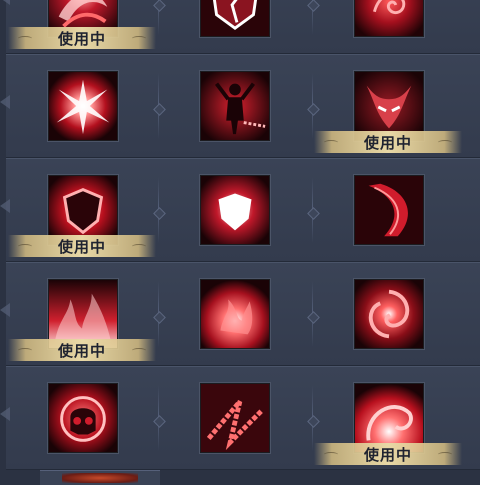 The height and width of the screenshot is (485, 480). I want to click on crimson-slash-icon, so click(389, 210).